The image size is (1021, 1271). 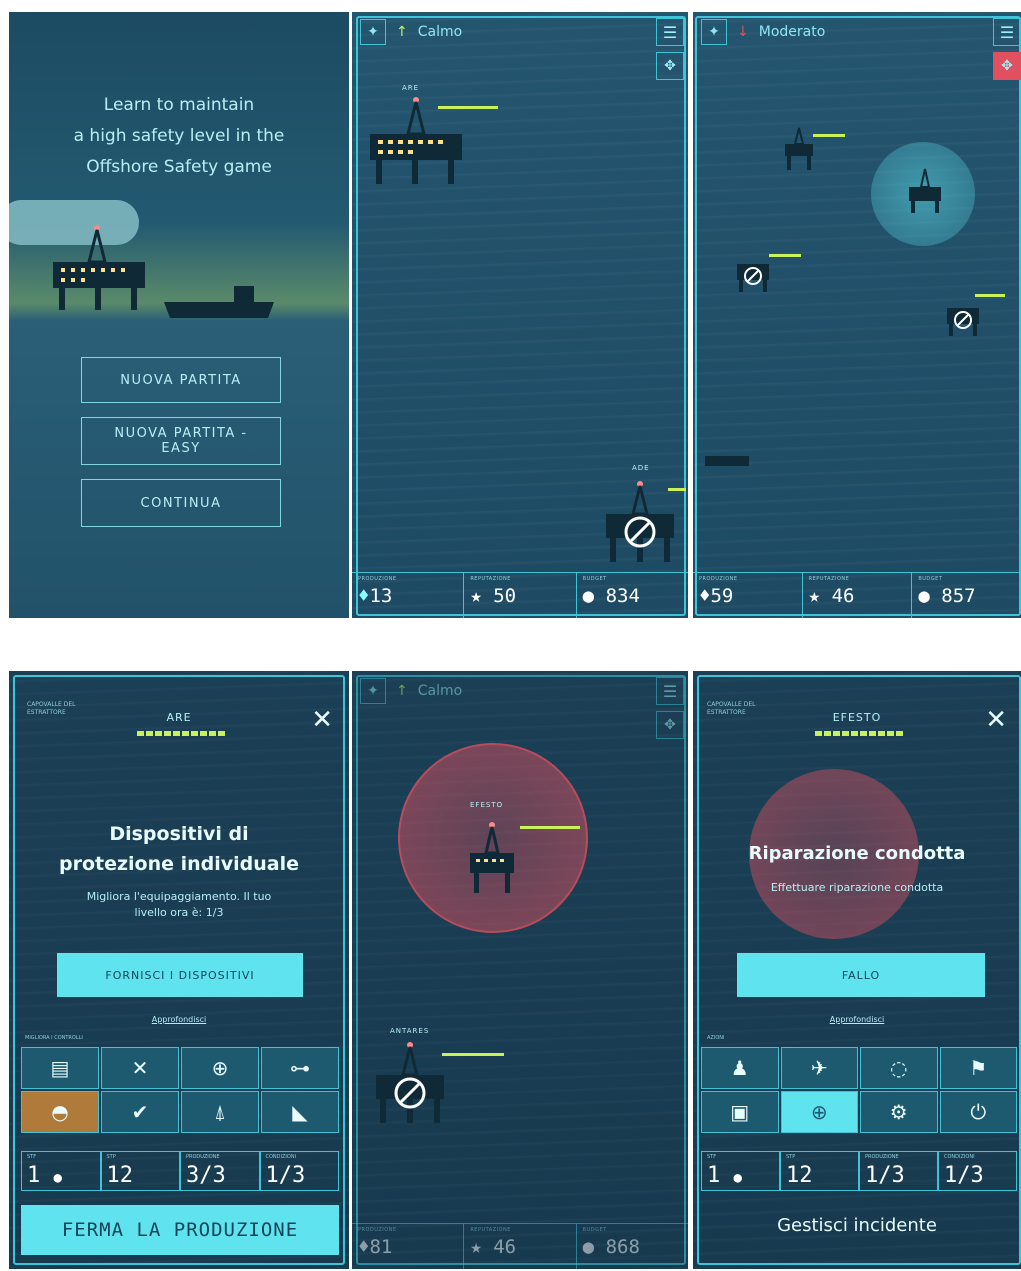 What do you see at coordinates (219, 302) in the screenshot?
I see `ship-illustration` at bounding box center [219, 302].